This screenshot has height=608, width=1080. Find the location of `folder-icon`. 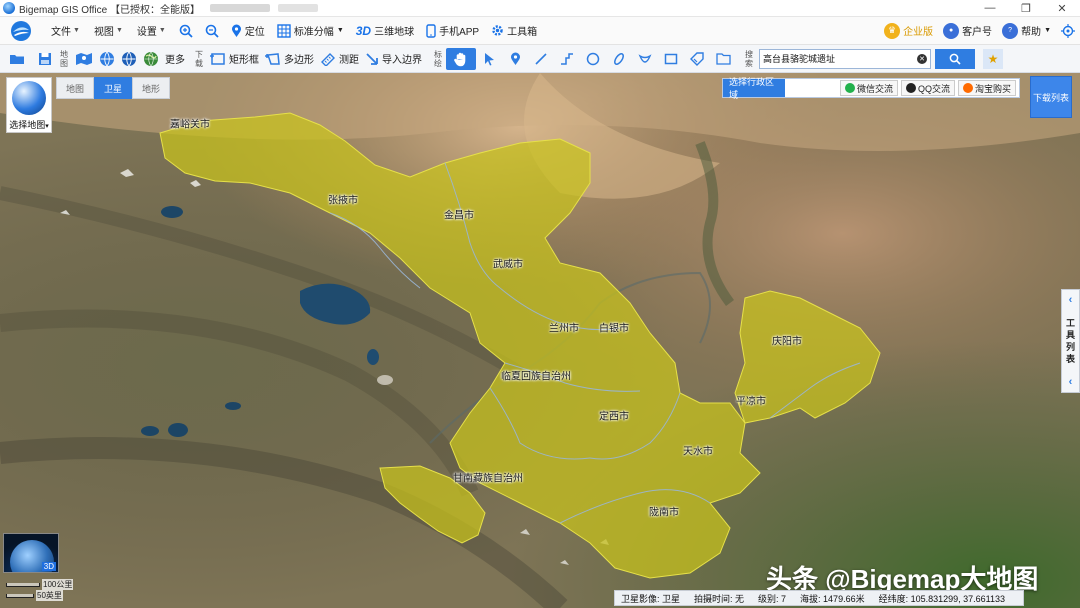

folder-icon is located at coordinates (17, 59).